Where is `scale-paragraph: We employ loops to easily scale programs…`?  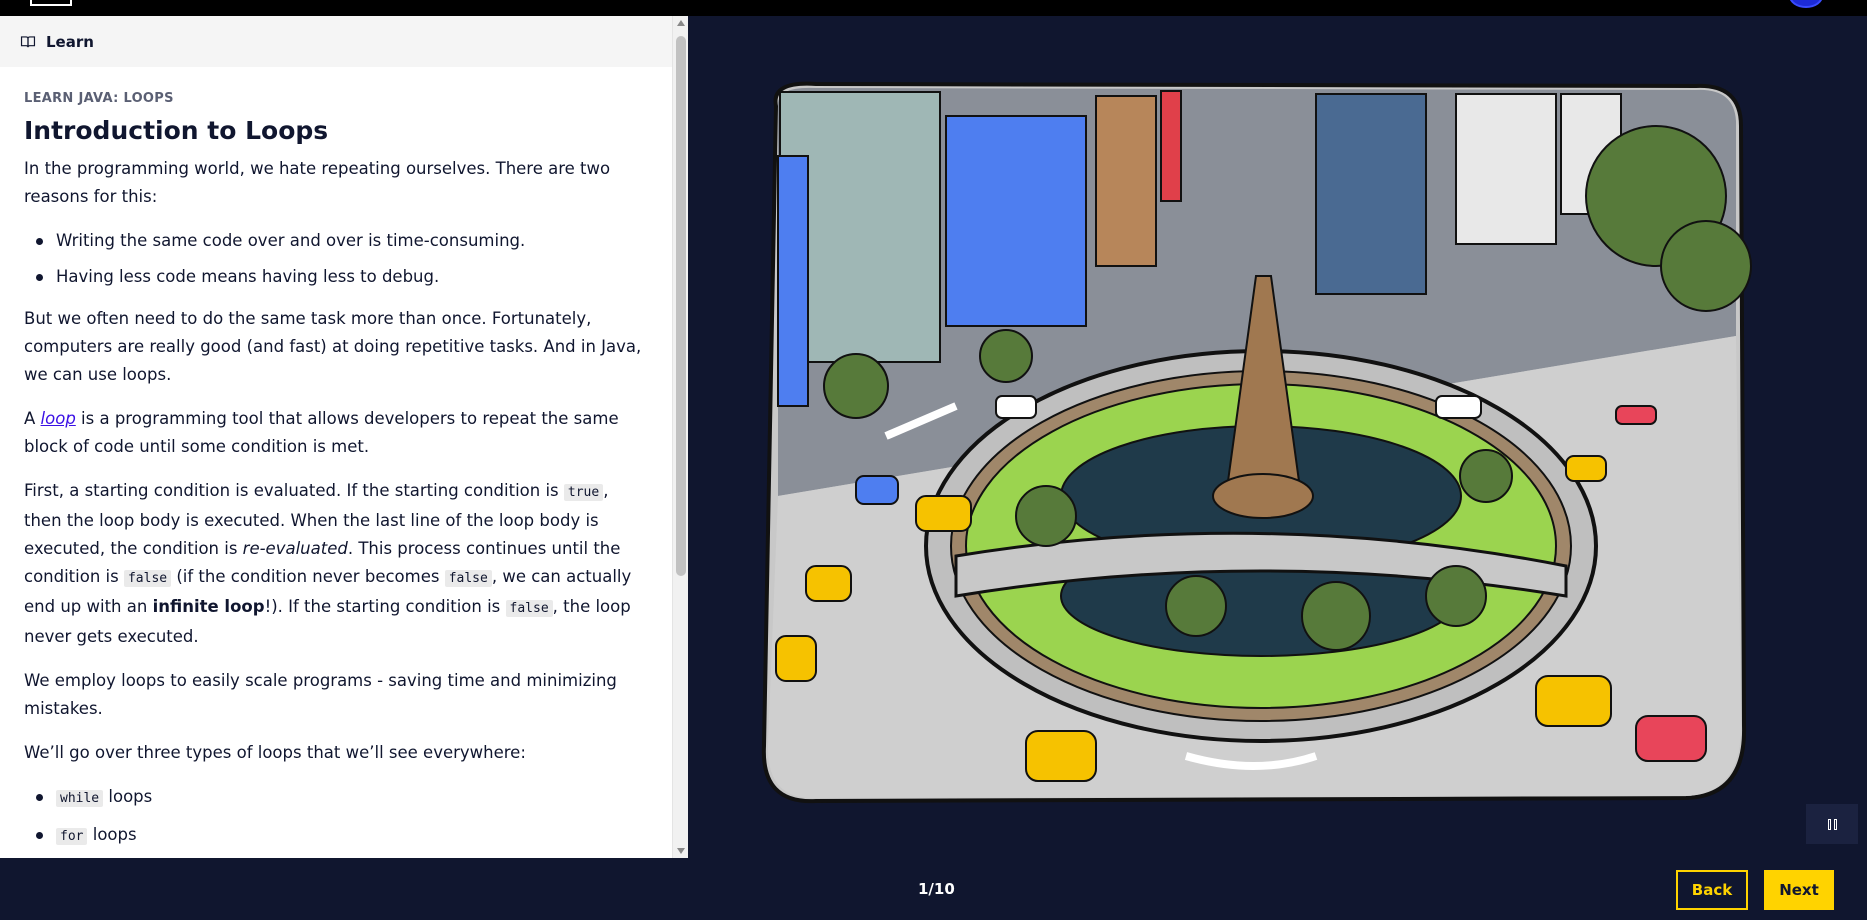
scale-paragraph: We employ loops to easily scale programs… is located at coordinates (320, 694).